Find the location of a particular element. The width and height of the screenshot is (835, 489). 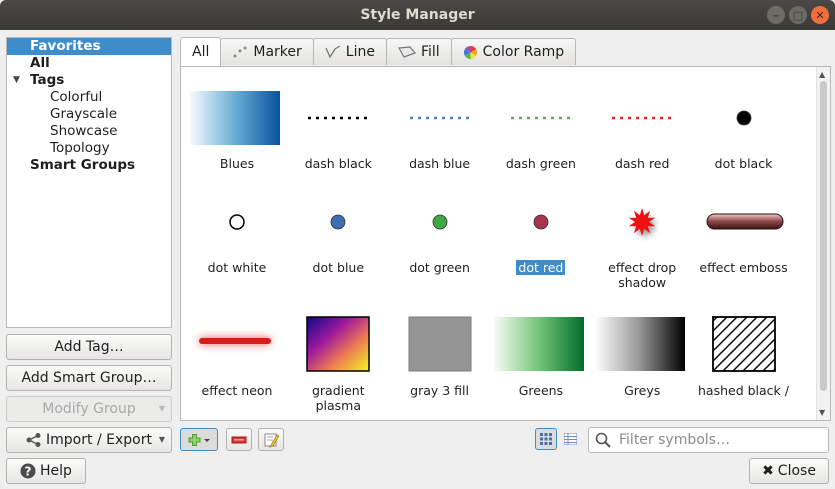

tab-line: Line is located at coordinates (349, 51).